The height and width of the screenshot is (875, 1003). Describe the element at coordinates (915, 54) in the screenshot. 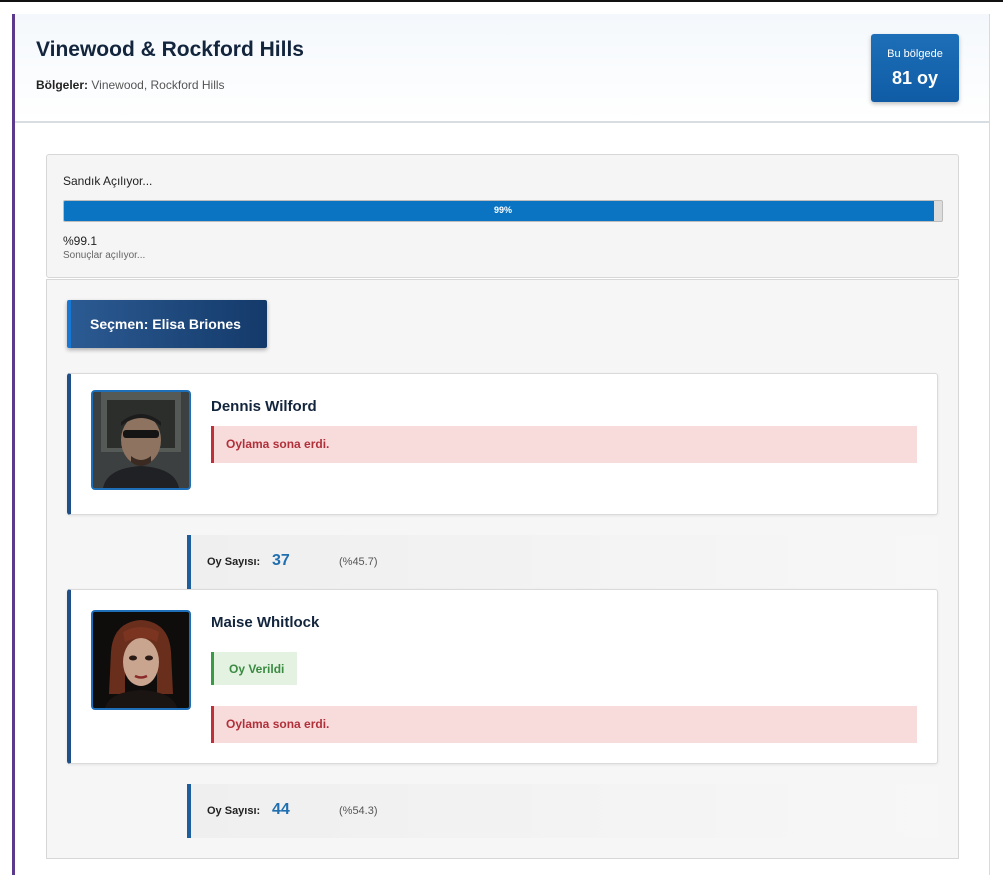

I see `district-vote-caption: Bu bölgede` at that location.